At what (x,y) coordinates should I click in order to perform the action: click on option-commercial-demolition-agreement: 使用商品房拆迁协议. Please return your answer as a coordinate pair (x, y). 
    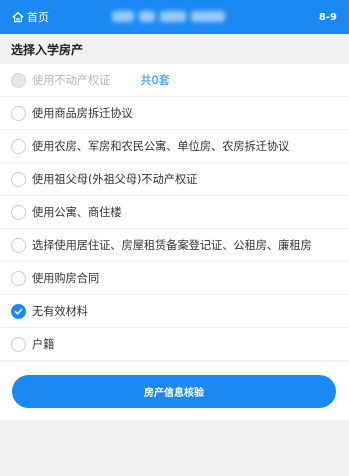
    Looking at the image, I should click on (174, 113).